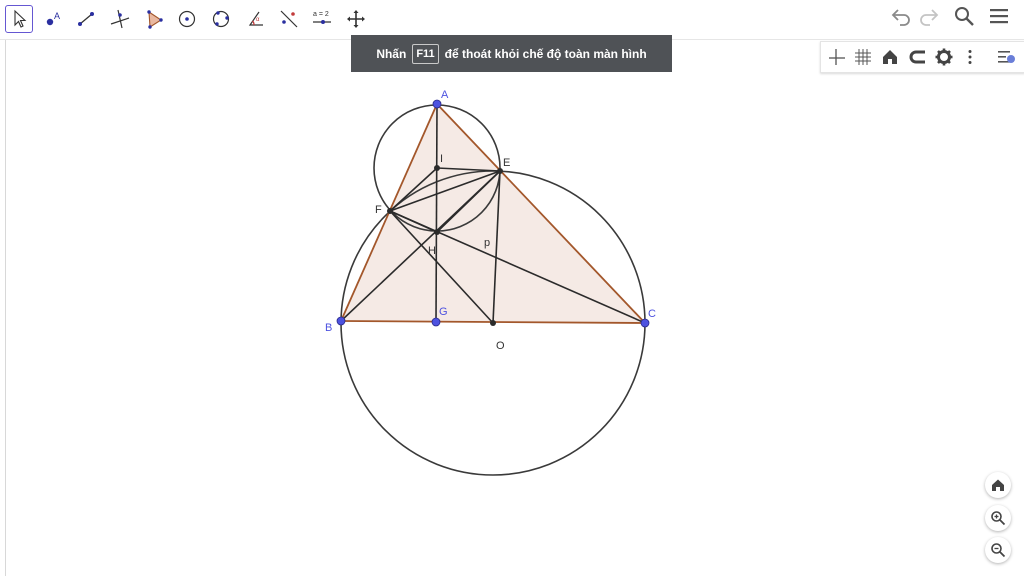  What do you see at coordinates (436, 213) in the screenshot?
I see `altitude-ag` at bounding box center [436, 213].